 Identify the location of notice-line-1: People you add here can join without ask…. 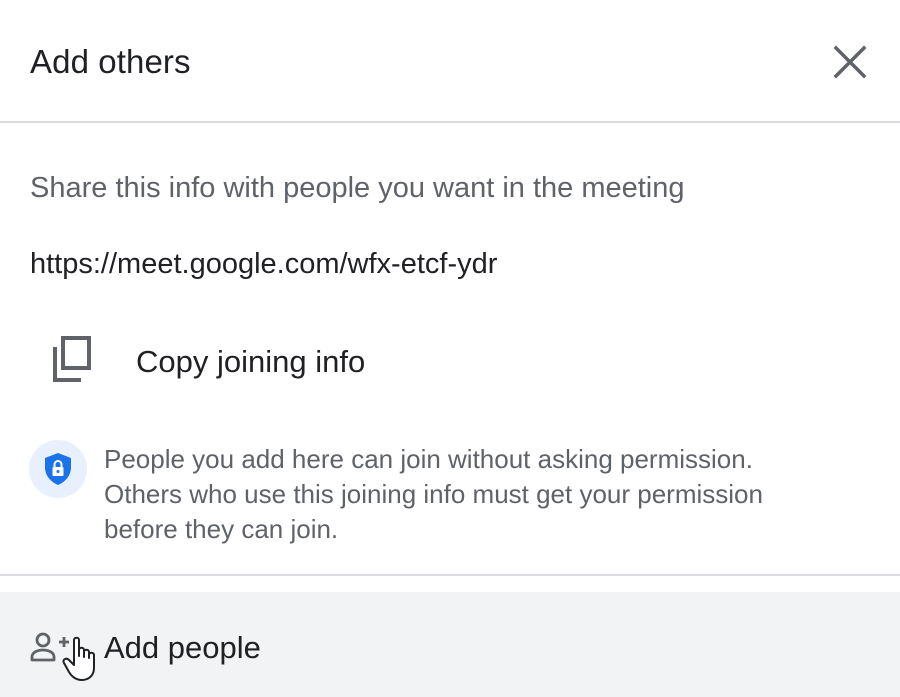
(428, 459).